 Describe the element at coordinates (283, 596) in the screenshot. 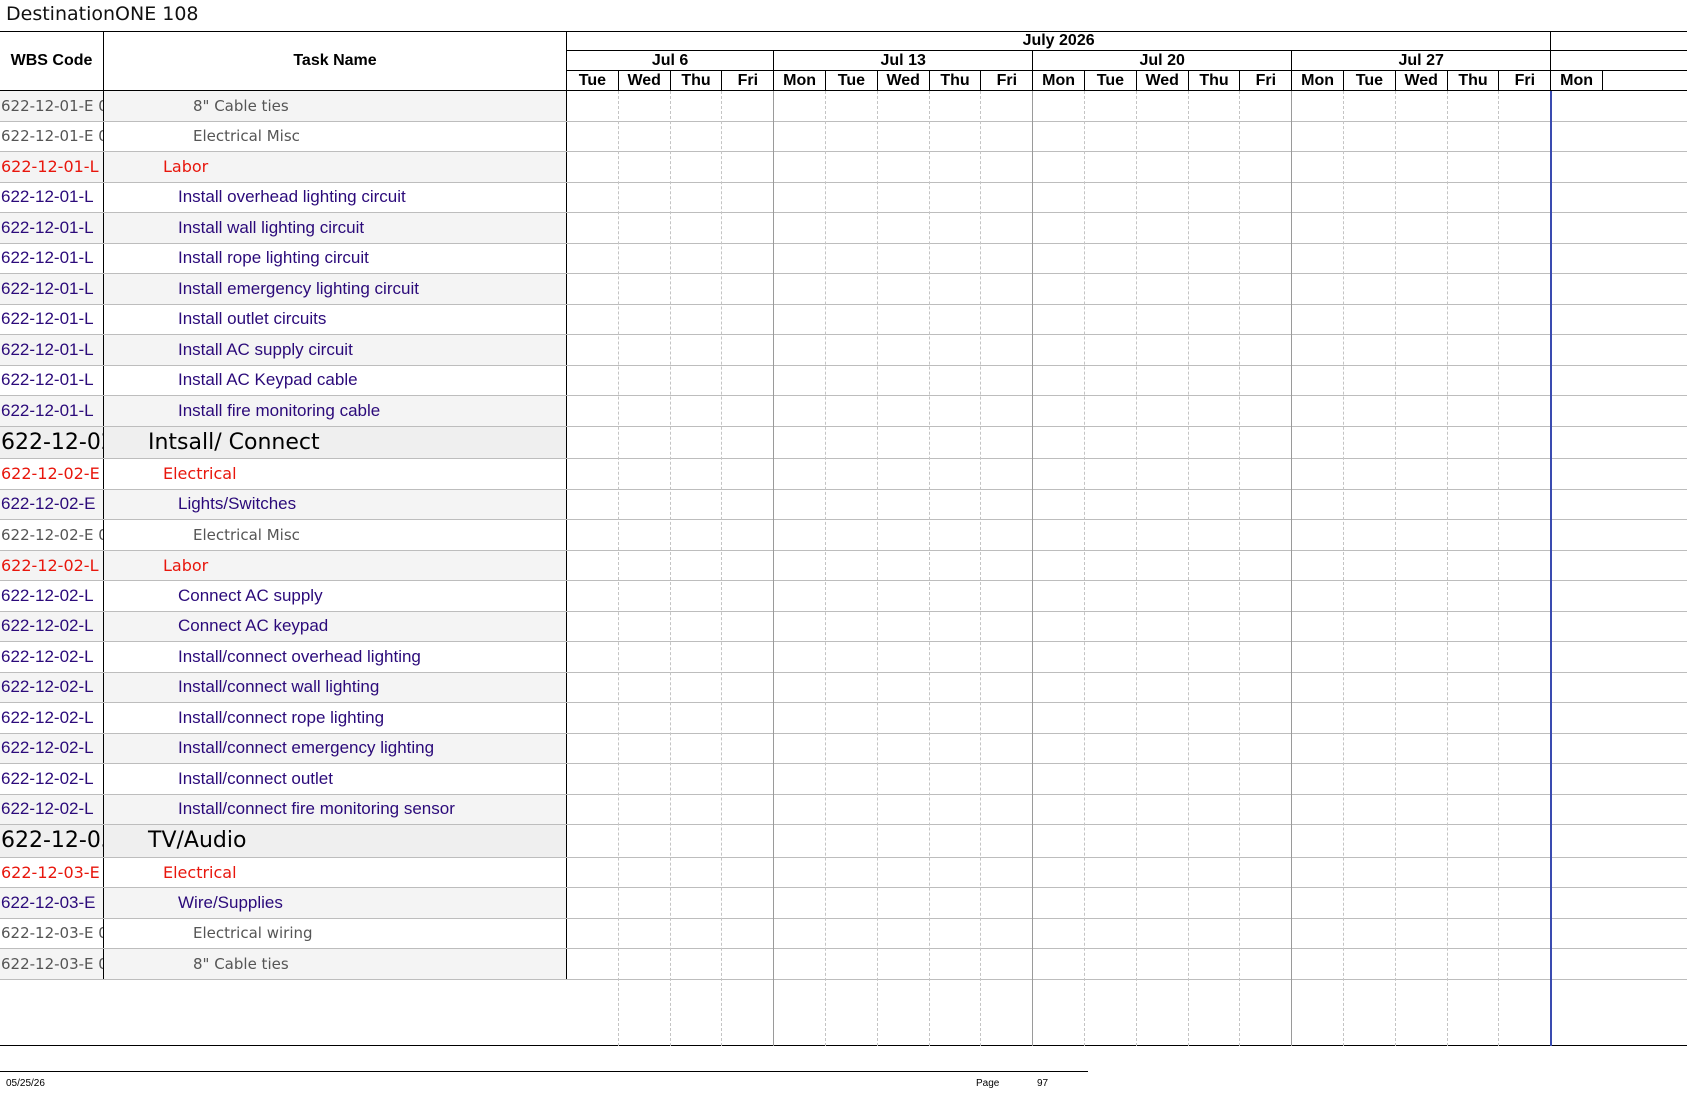

I see `task-row: 622-12-02-L Connect AC supply` at that location.